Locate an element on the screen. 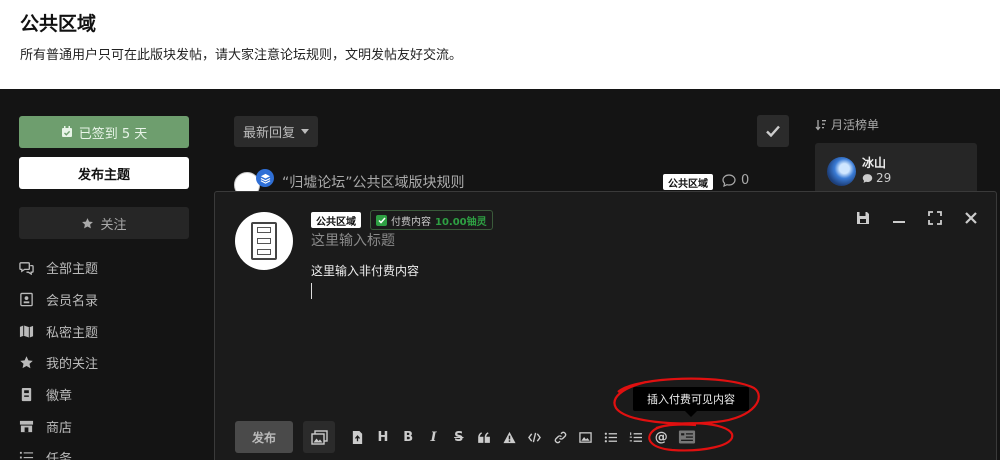  sort-dropdown: 最新回复 is located at coordinates (276, 131).